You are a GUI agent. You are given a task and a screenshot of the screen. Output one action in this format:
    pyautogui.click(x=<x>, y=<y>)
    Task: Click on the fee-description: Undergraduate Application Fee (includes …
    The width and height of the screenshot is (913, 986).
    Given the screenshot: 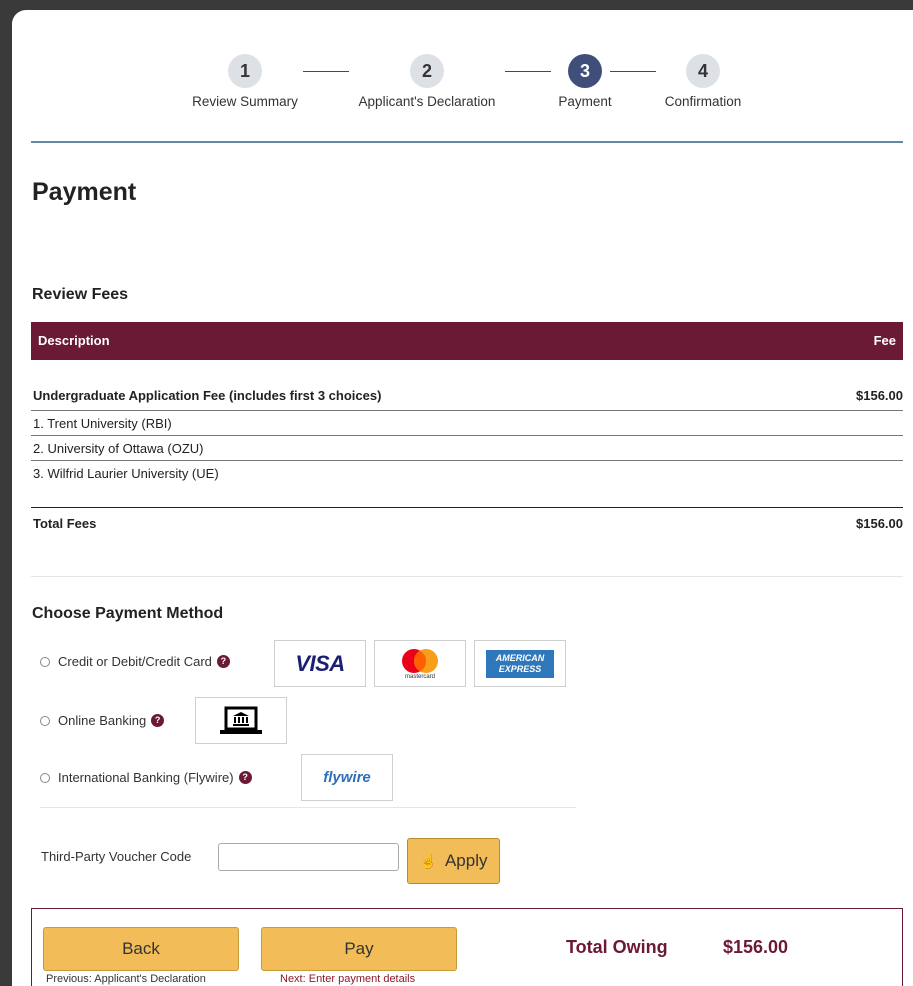 What is the action you would take?
    pyautogui.click(x=207, y=395)
    